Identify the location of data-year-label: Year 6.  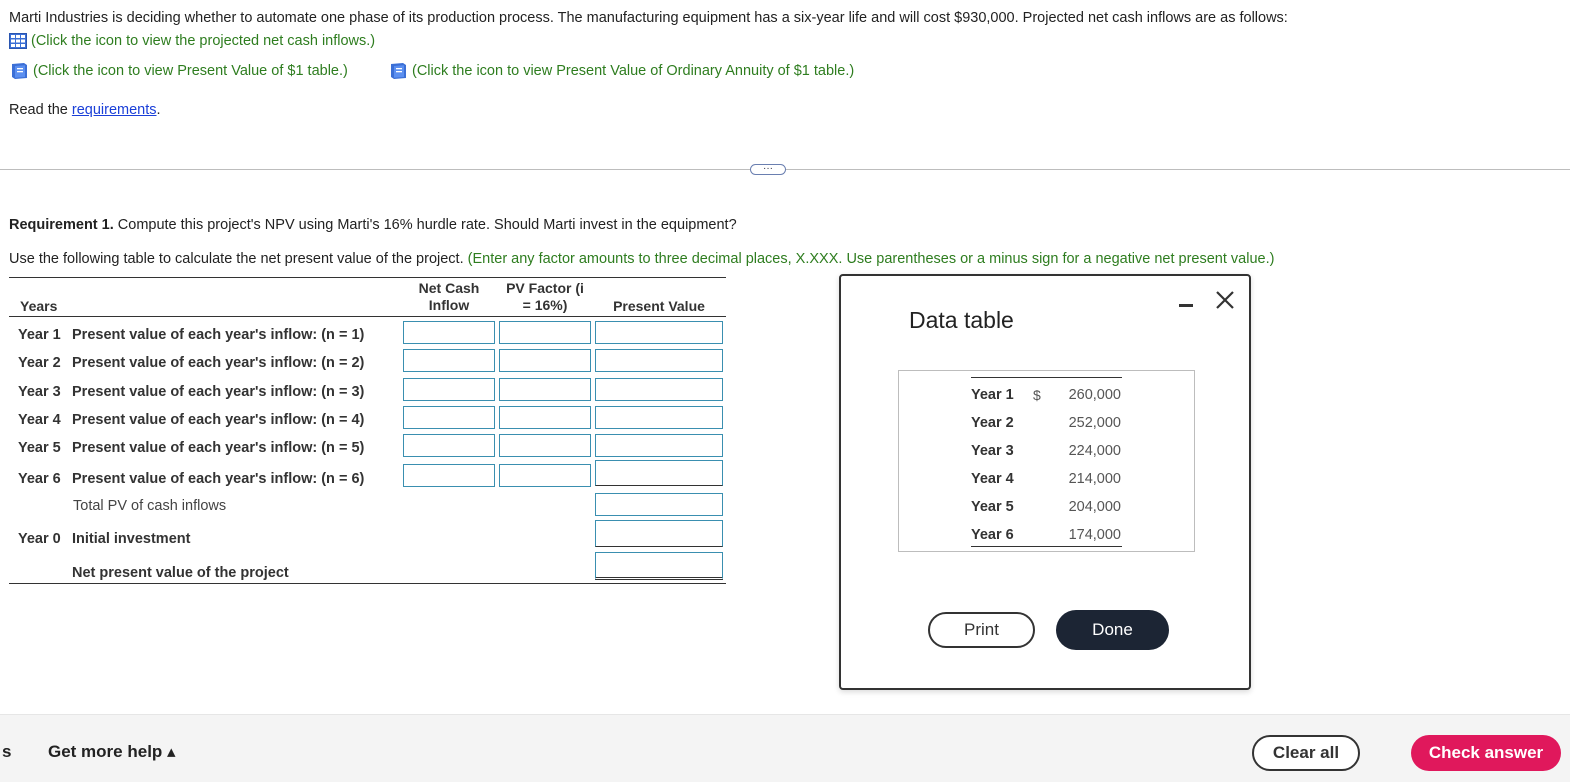
(992, 535).